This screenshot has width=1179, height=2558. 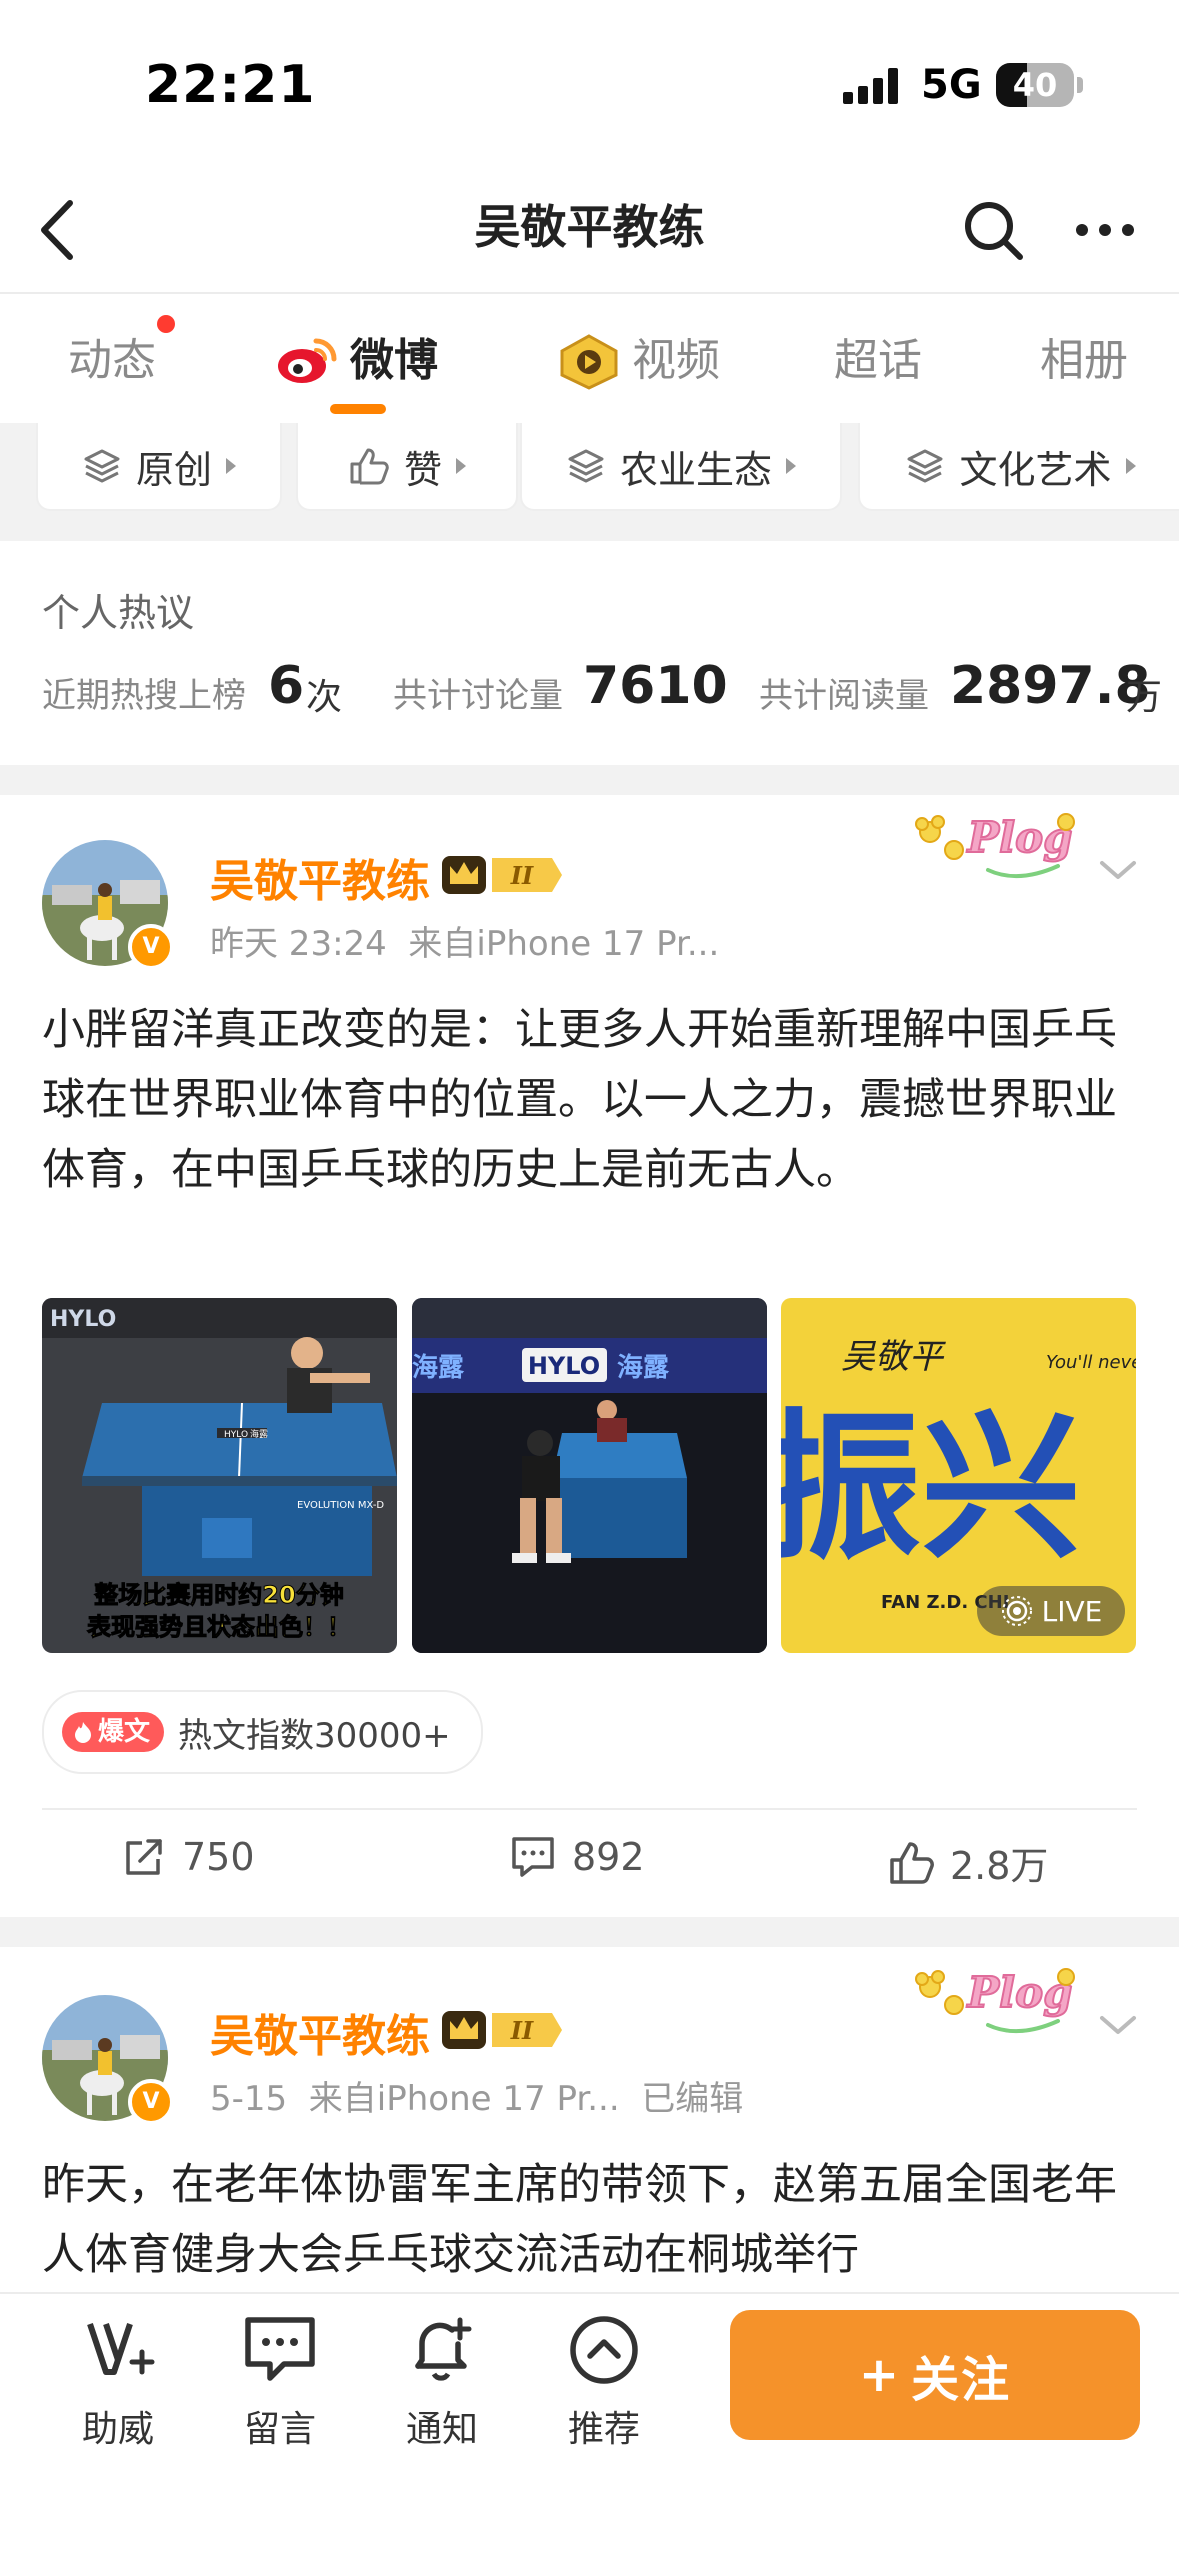 I want to click on back-arrow-icon, so click(x=60, y=230).